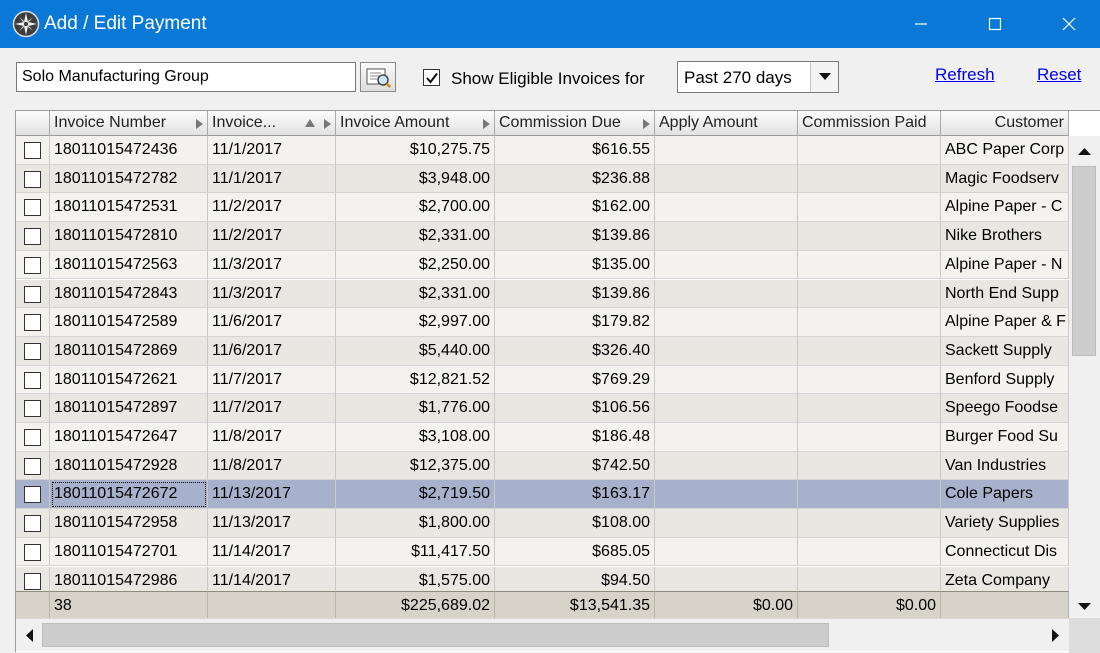  I want to click on cell-text: 18011015472986, so click(116, 580).